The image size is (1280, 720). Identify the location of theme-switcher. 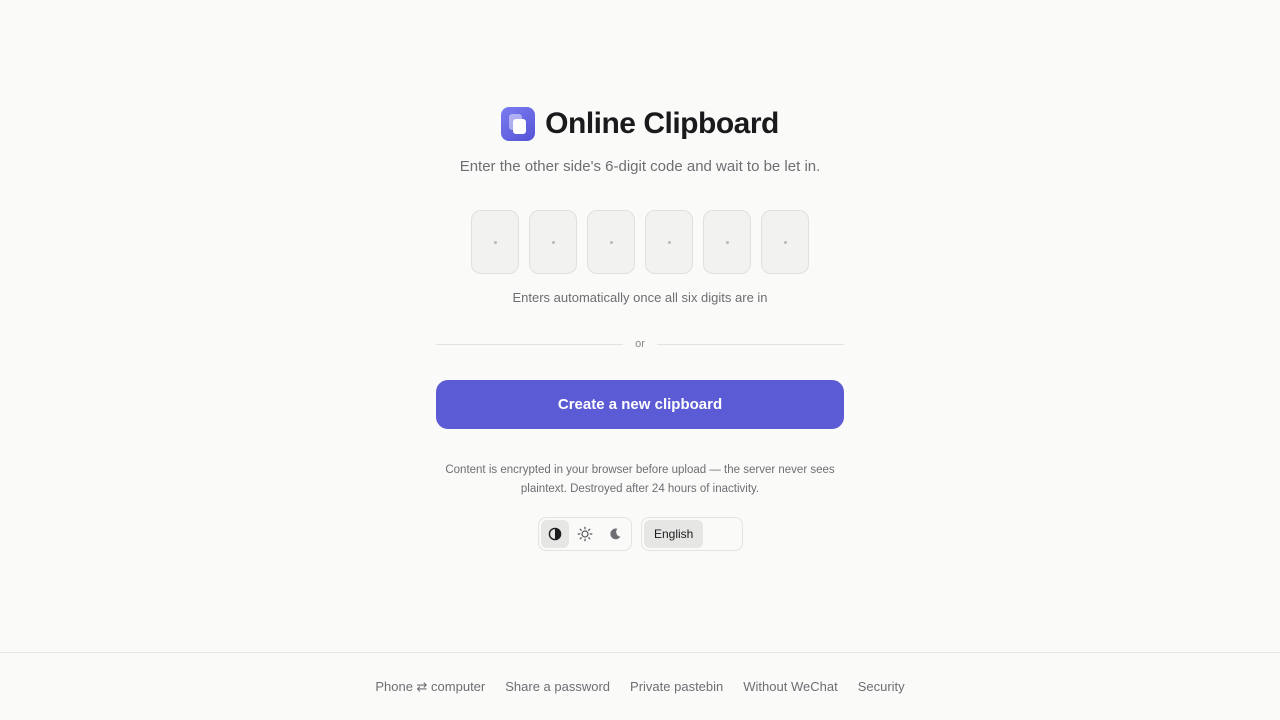
(585, 534).